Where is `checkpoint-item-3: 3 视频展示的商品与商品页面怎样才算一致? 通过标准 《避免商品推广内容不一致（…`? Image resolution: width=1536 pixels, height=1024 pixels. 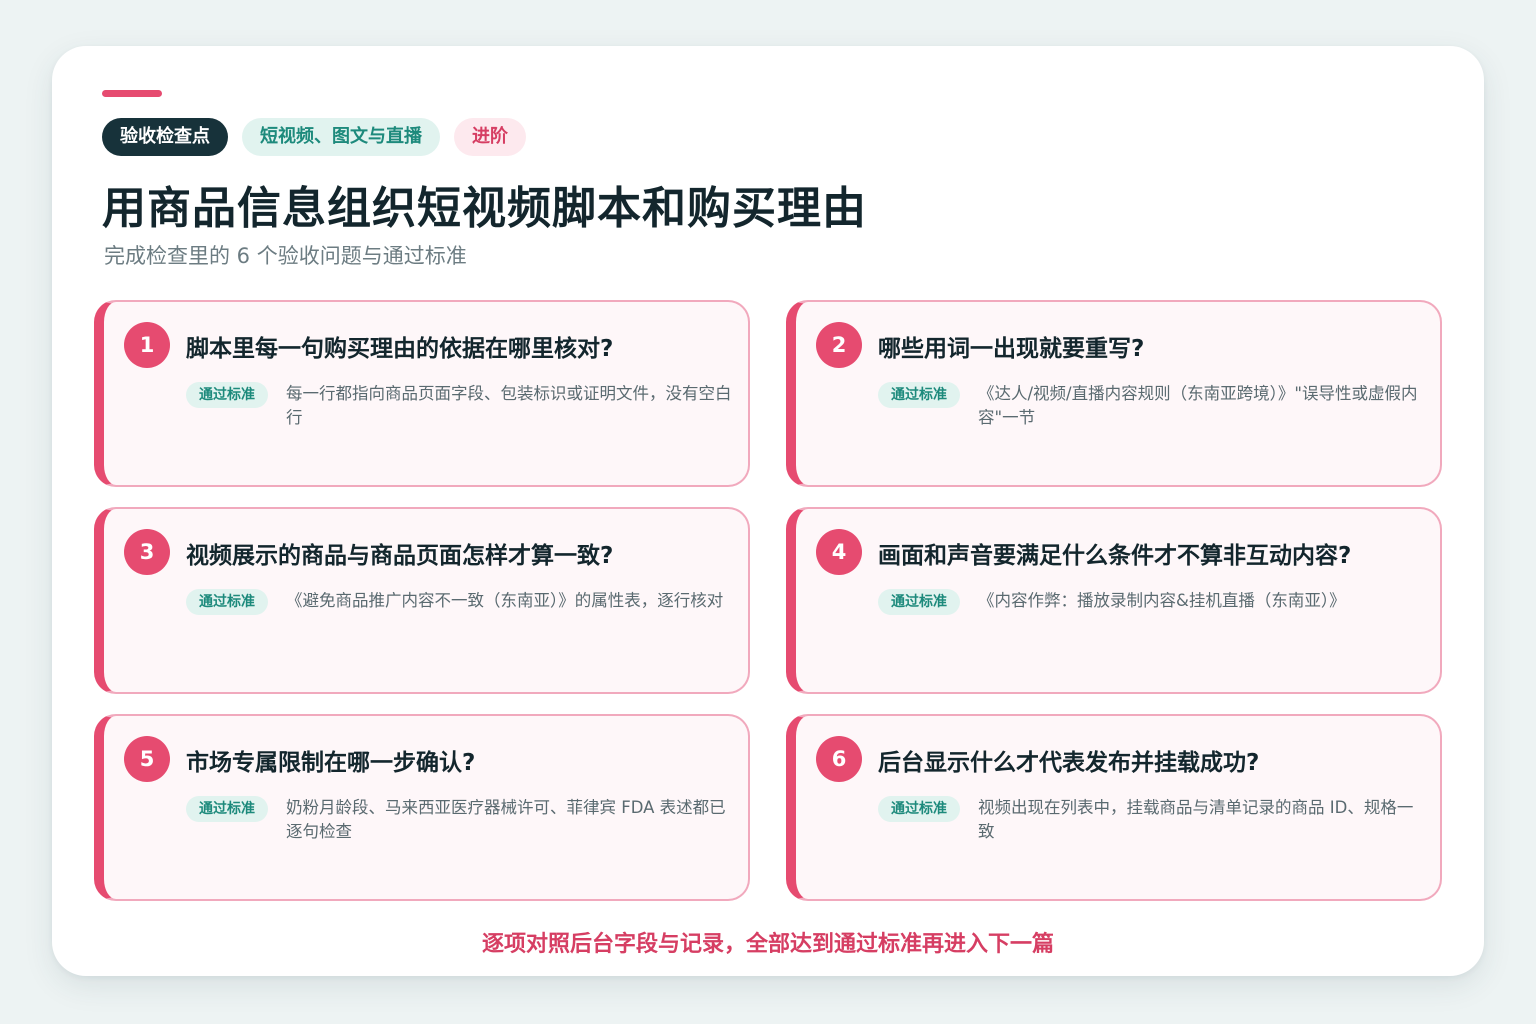 checkpoint-item-3: 3 视频展示的商品与商品页面怎样才算一致? 通过标准 《避免商品推广内容不一致（… is located at coordinates (422, 600).